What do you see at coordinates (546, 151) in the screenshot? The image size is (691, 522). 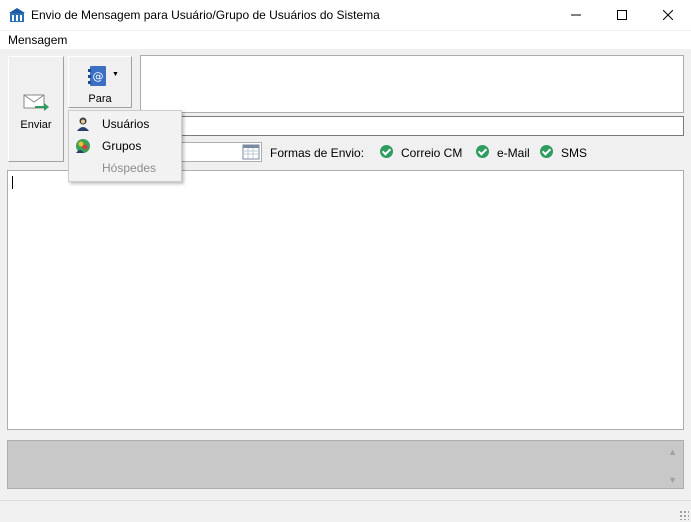 I see `sms-checkbox` at bounding box center [546, 151].